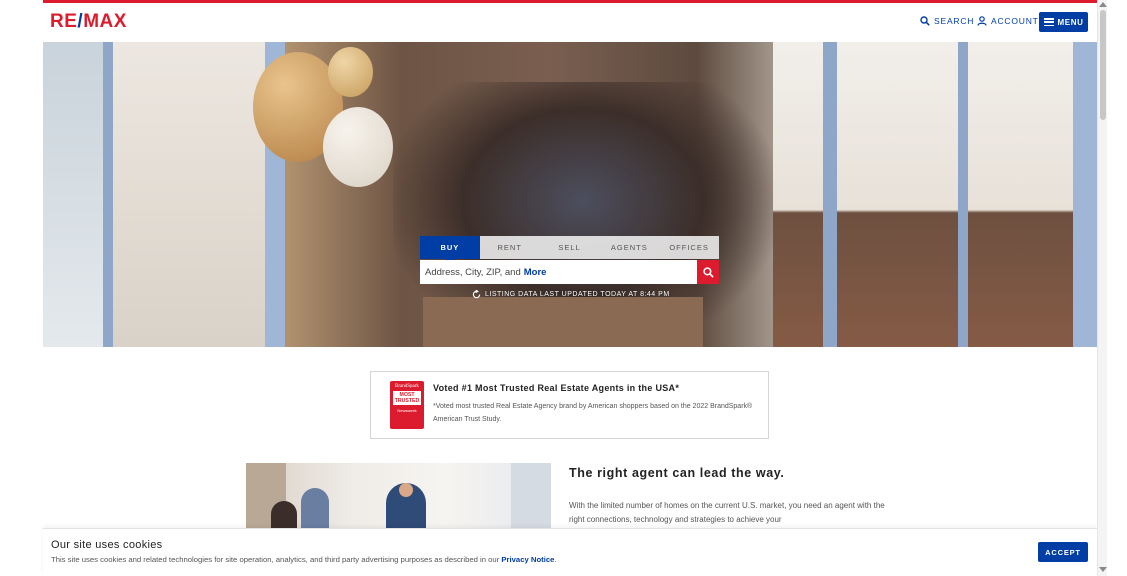 This screenshot has width=1127, height=576. Describe the element at coordinates (107, 545) in the screenshot. I see `cookie-title: Our site uses cookies` at that location.